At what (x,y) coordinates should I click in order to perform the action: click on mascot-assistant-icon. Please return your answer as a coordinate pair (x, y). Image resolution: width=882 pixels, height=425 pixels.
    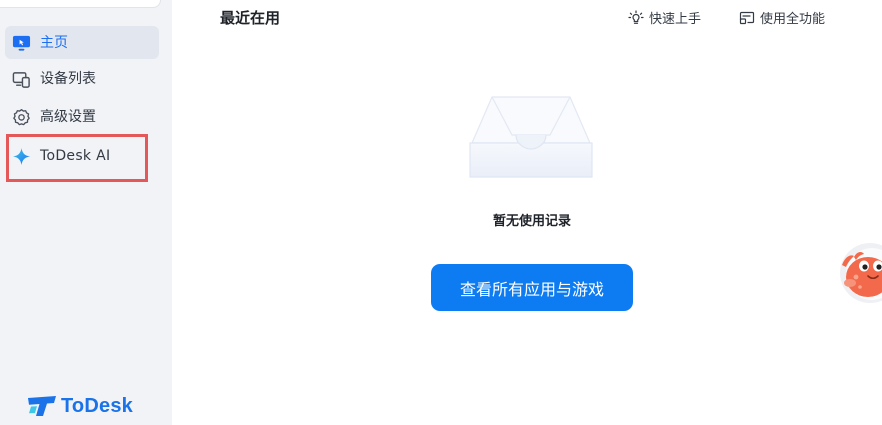
    Looking at the image, I should click on (857, 273).